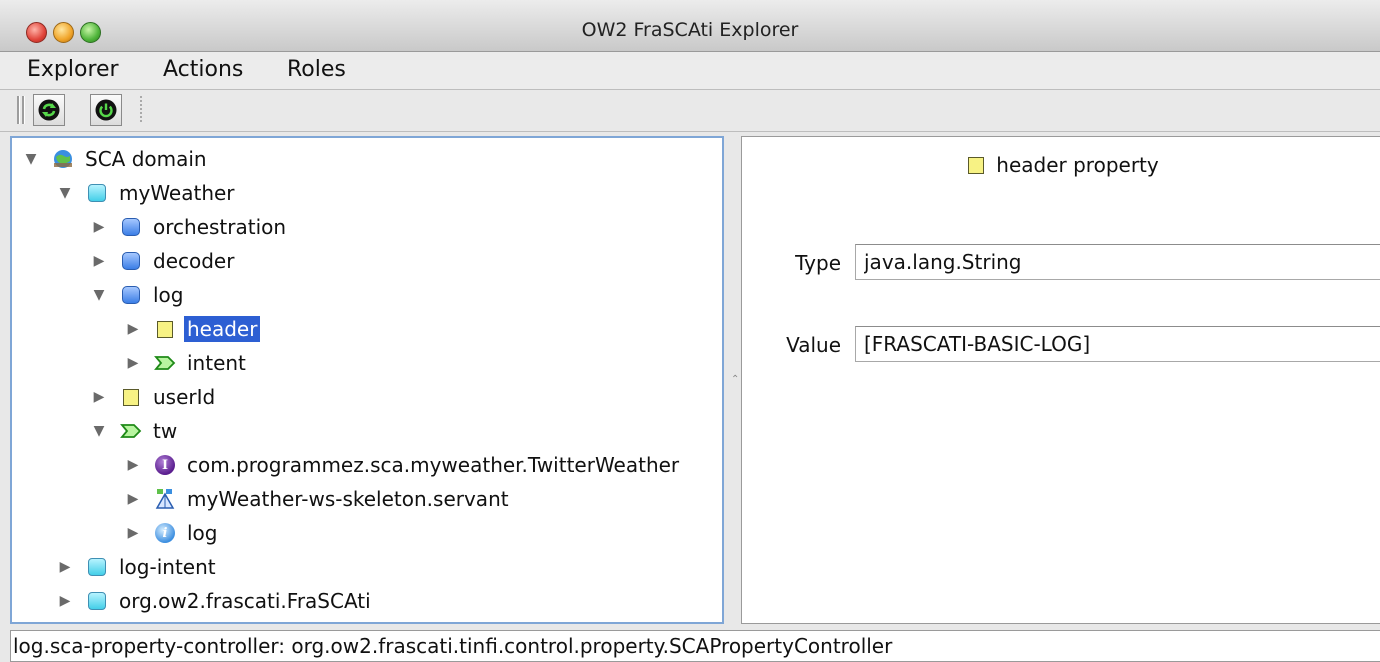  I want to click on tree-node-header: ▶ header, so click(193, 329).